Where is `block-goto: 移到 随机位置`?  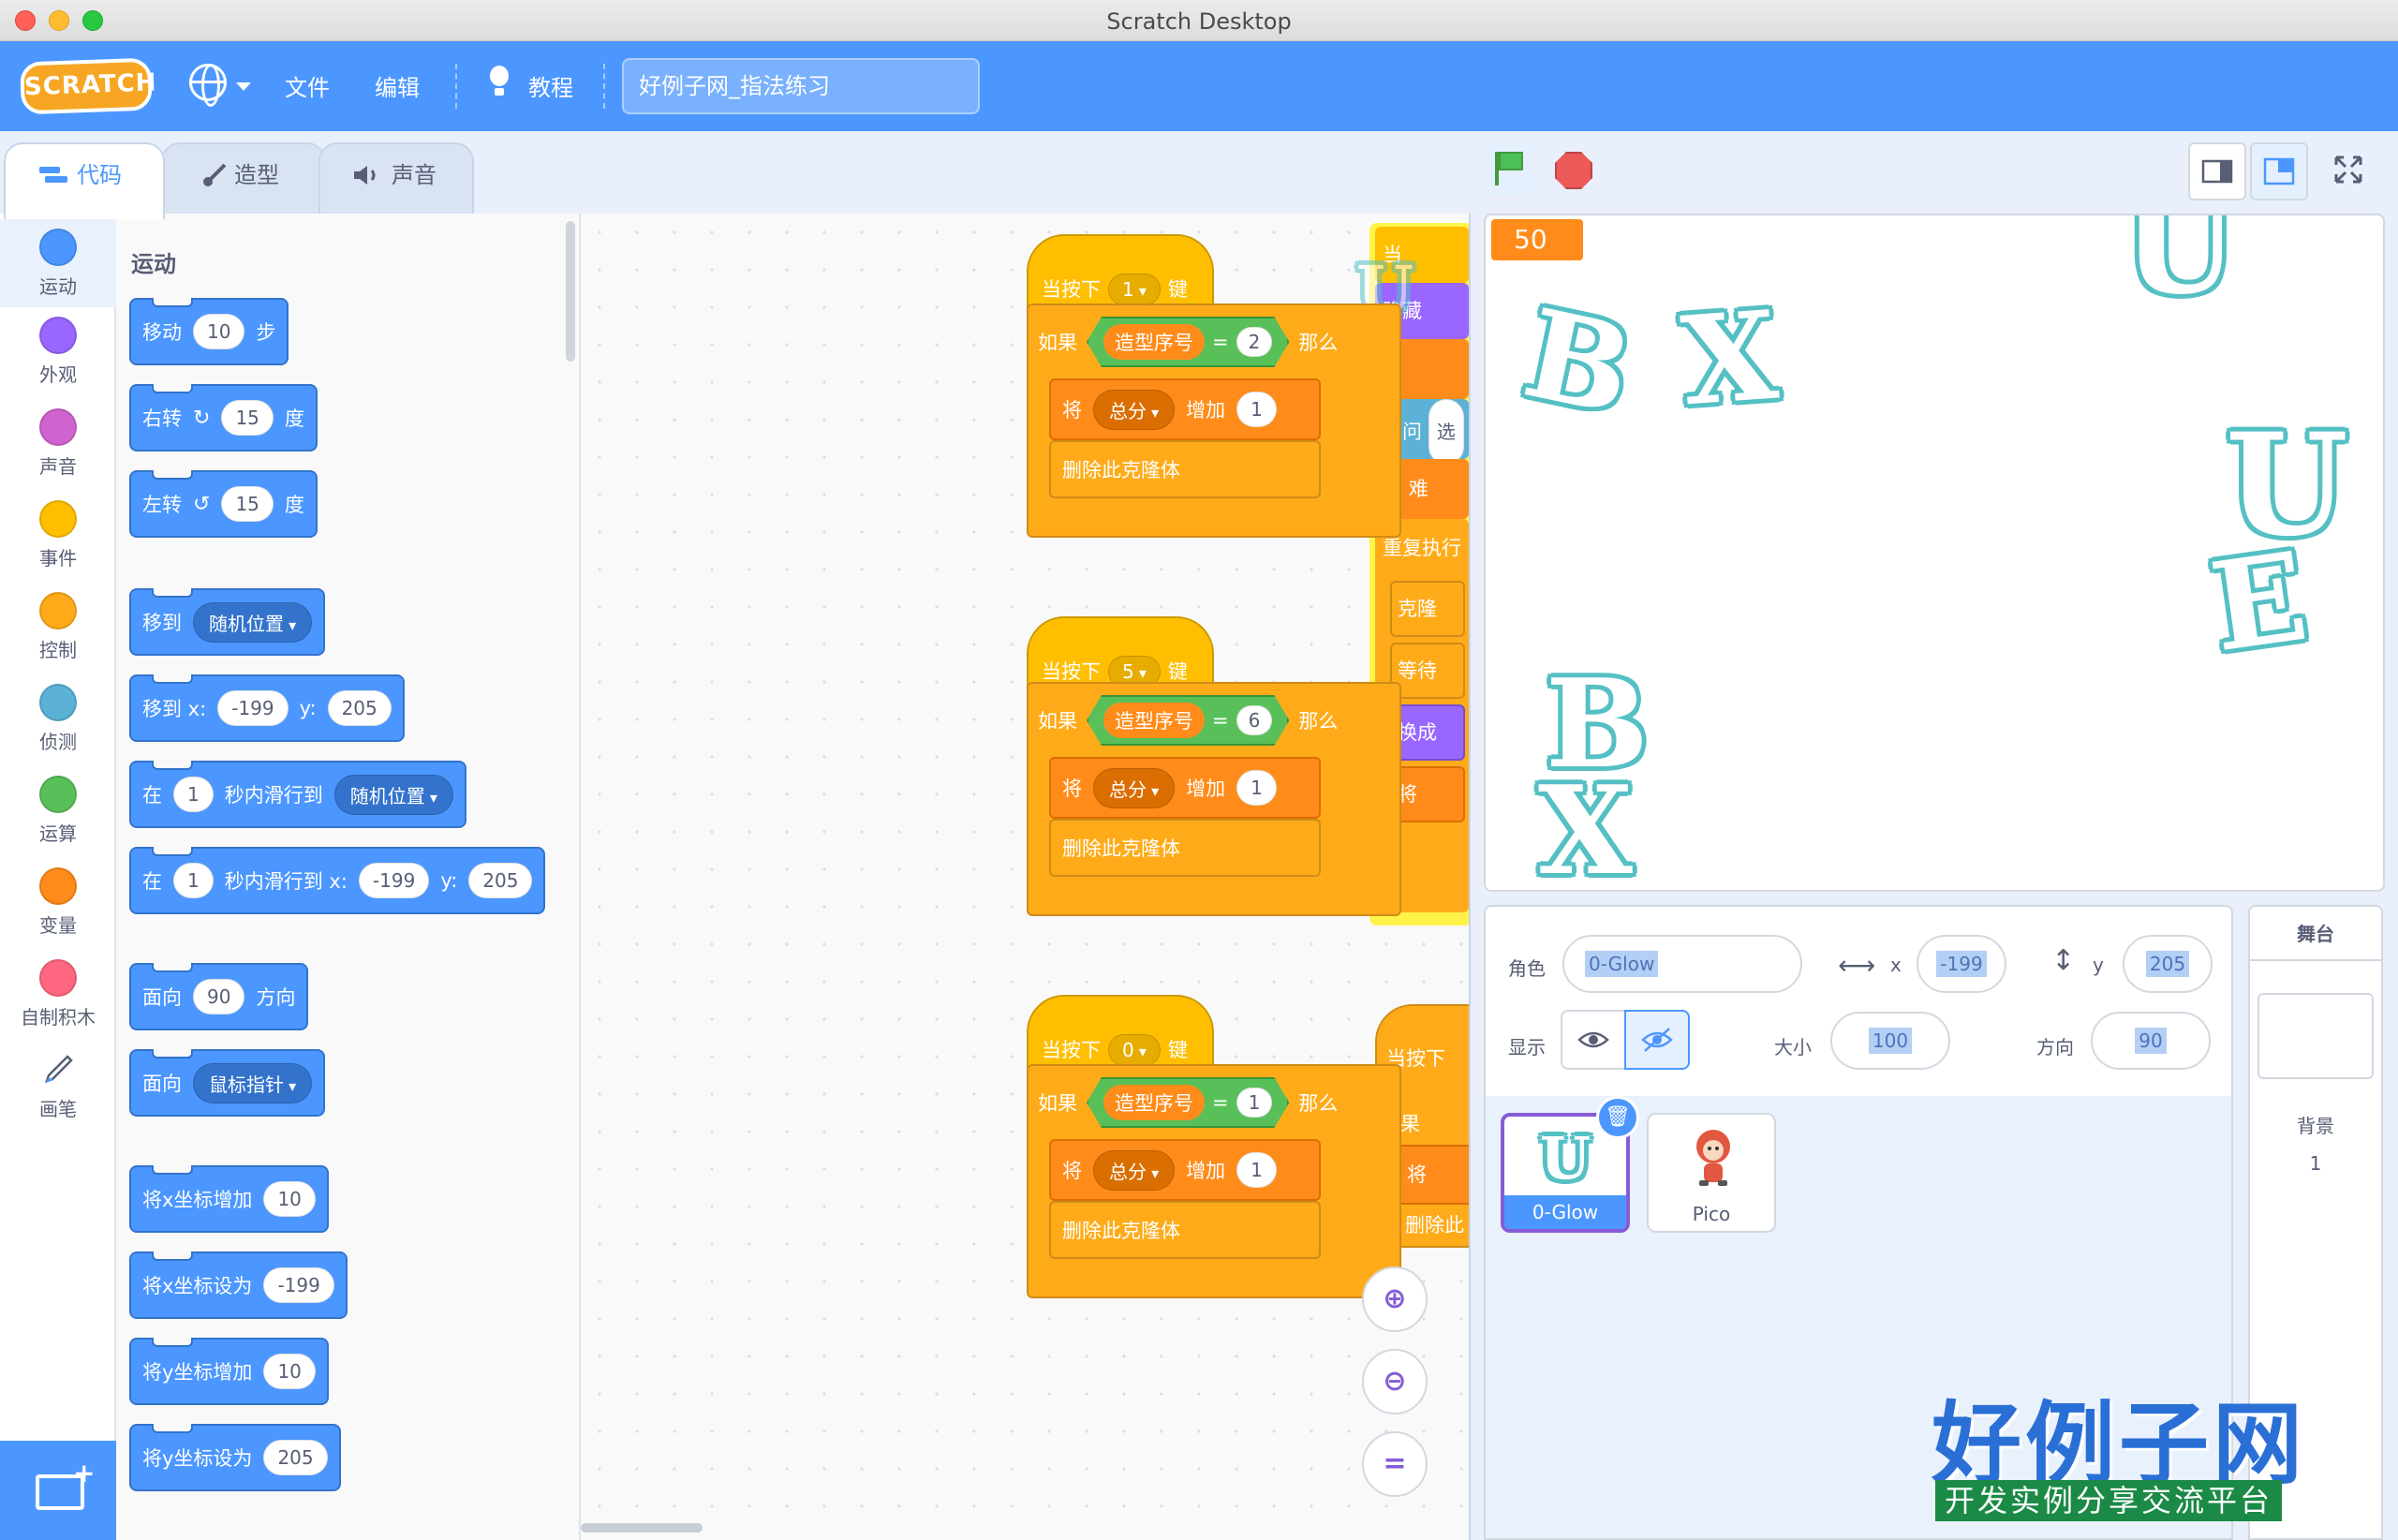 block-goto: 移到 随机位置 is located at coordinates (227, 622).